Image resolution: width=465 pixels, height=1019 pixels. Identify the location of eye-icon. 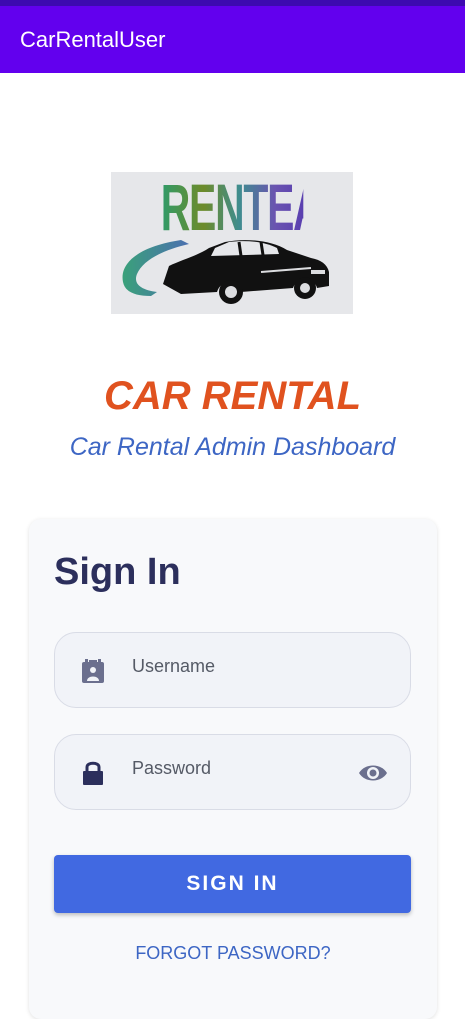
(373, 773).